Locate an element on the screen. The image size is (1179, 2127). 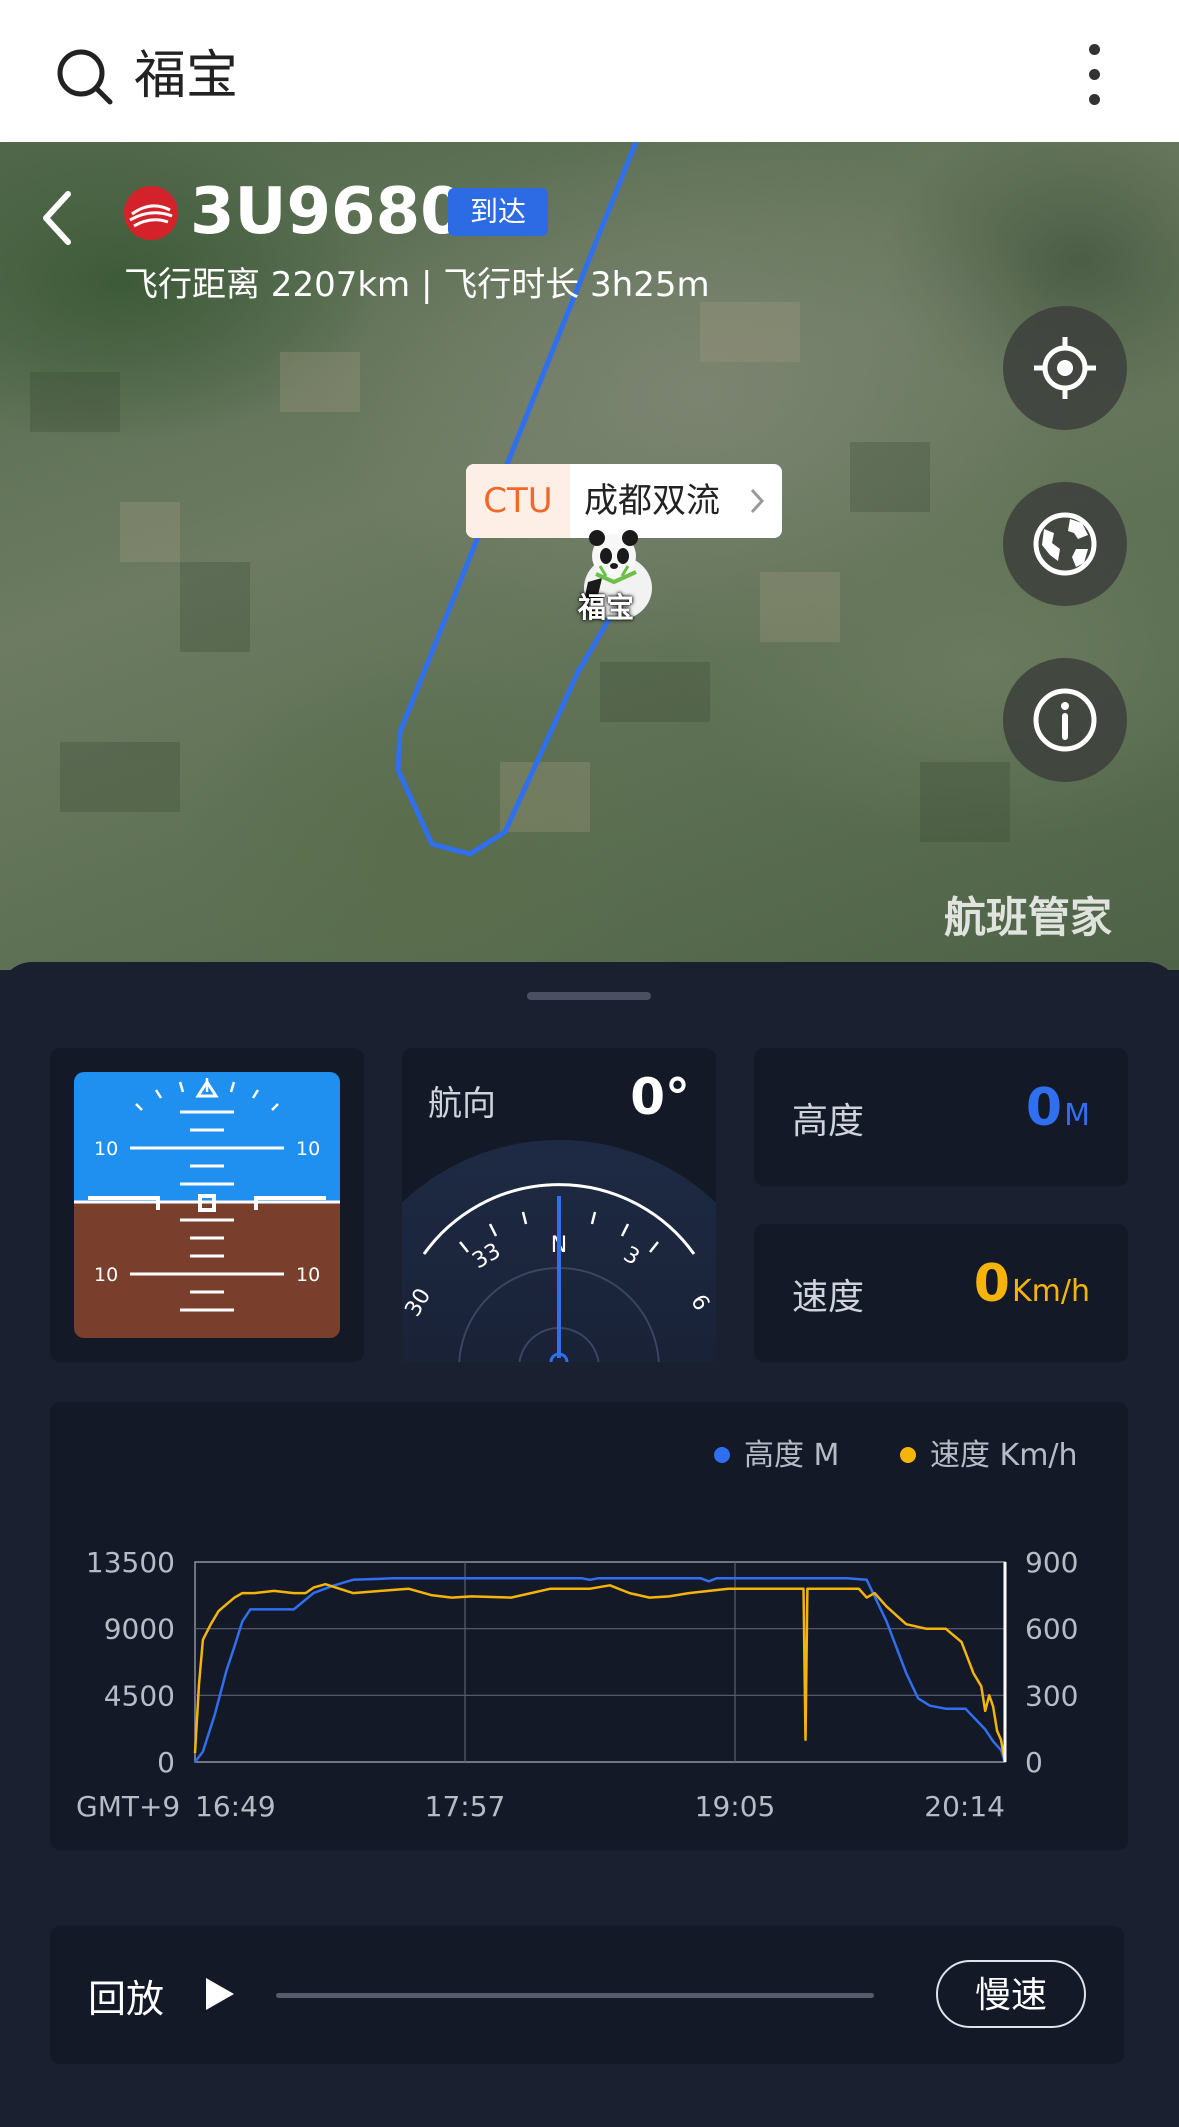
speed-series-line is located at coordinates (600, 1672).